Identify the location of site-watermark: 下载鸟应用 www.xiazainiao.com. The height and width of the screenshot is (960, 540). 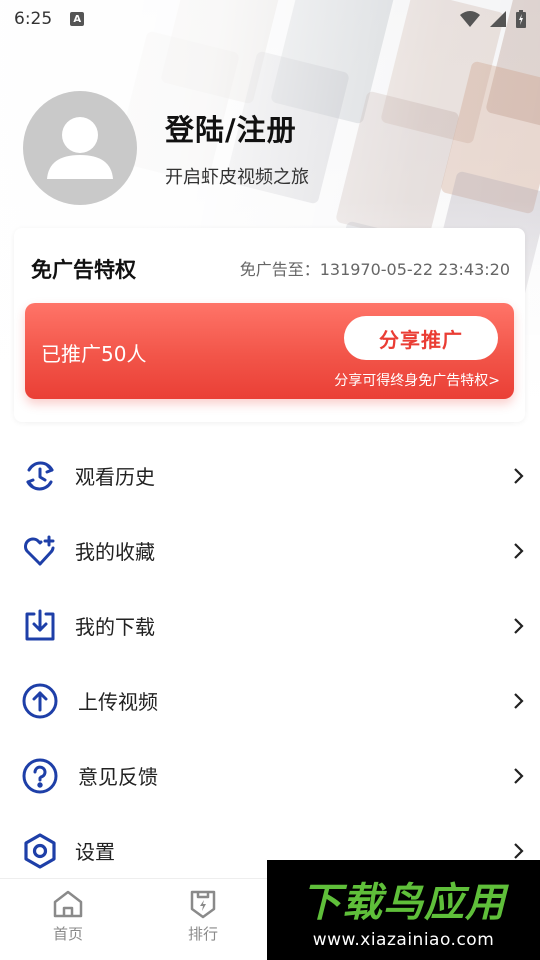
(403, 910).